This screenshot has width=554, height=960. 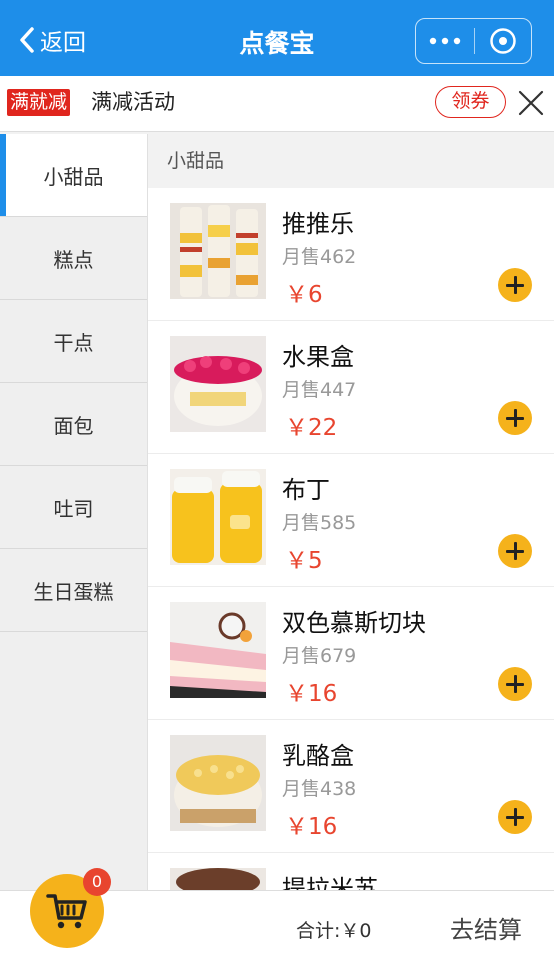 I want to click on product-sales: 月售679, so click(x=319, y=656).